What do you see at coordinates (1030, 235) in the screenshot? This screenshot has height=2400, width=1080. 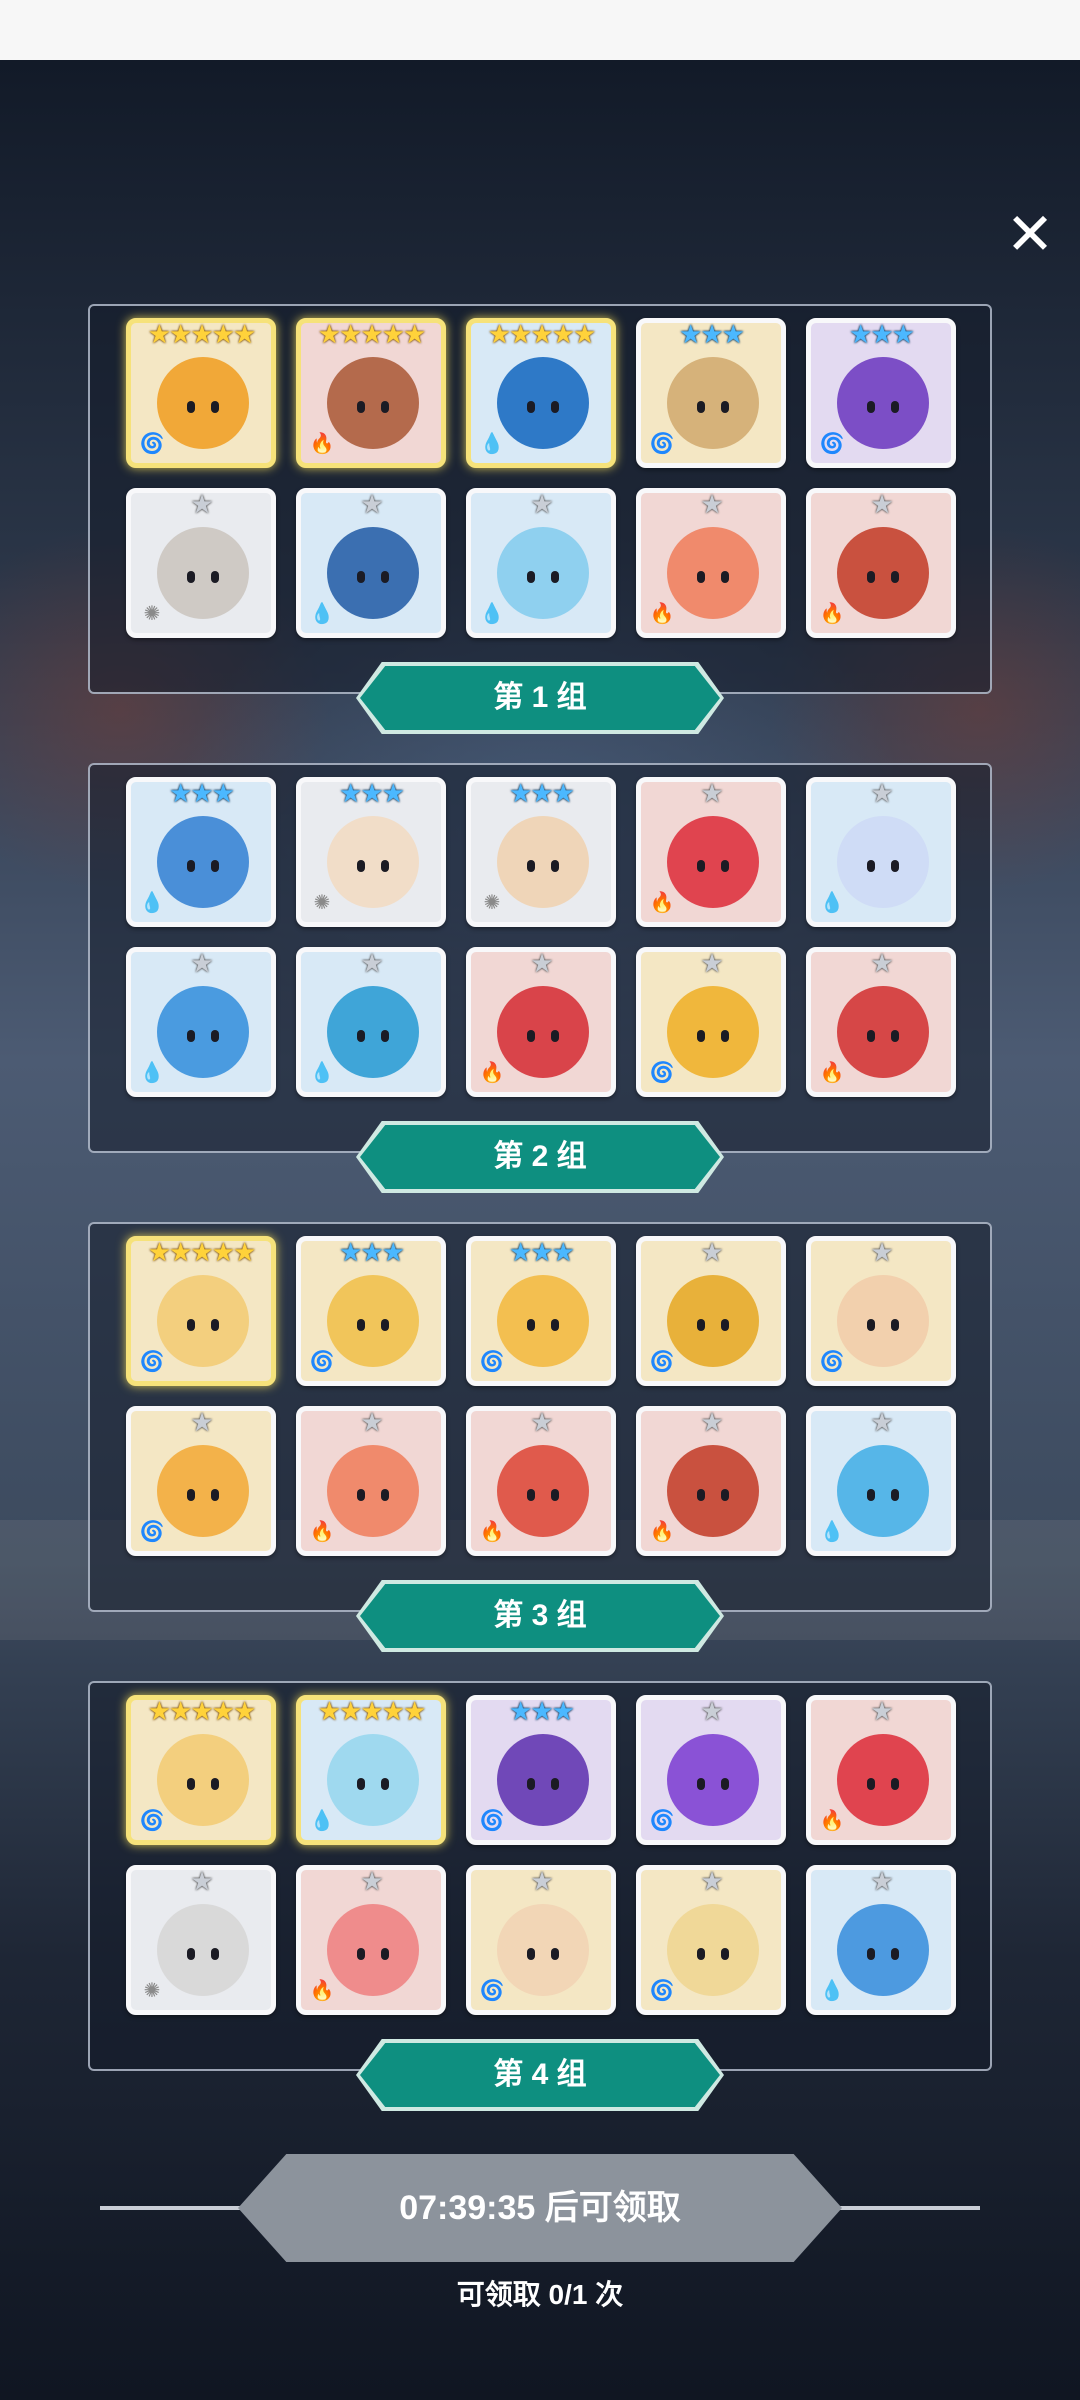 I see `close-icon: ✕` at bounding box center [1030, 235].